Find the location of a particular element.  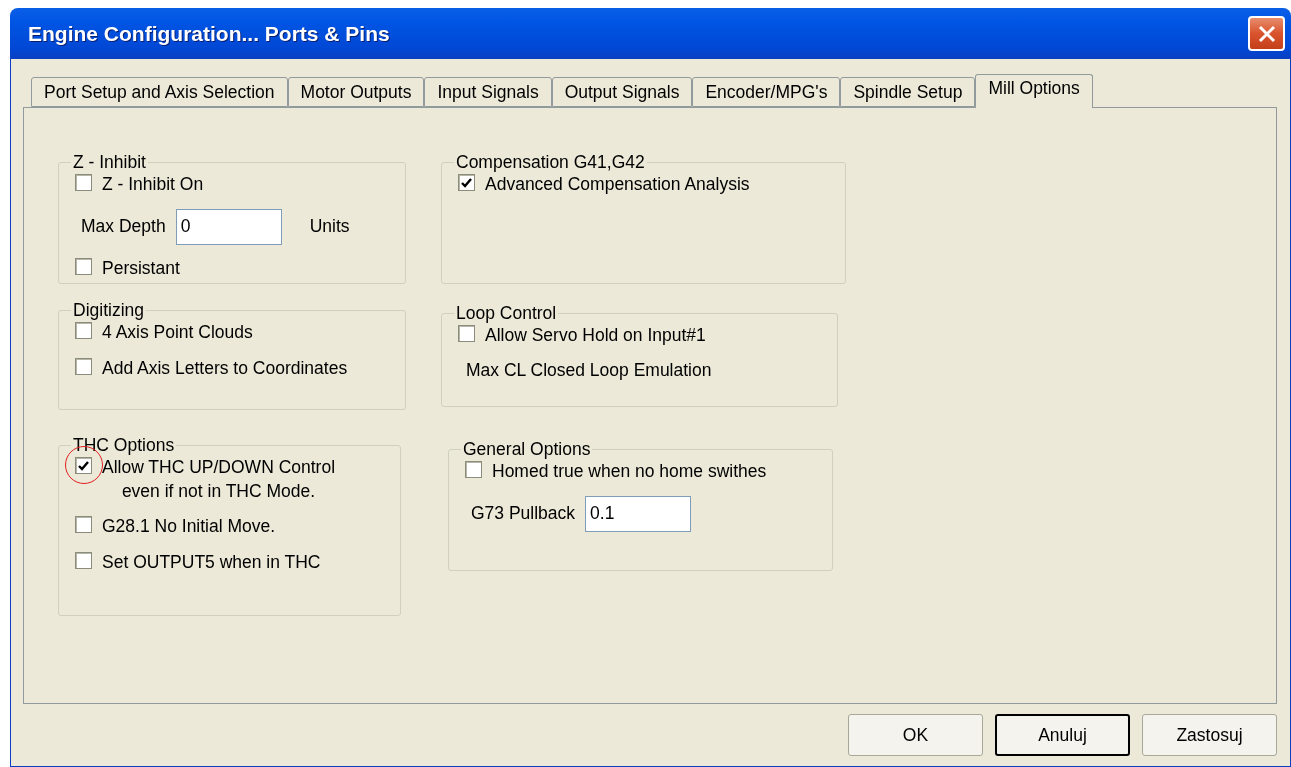

checkbox-label: Homed true when no home swithes is located at coordinates (629, 471).